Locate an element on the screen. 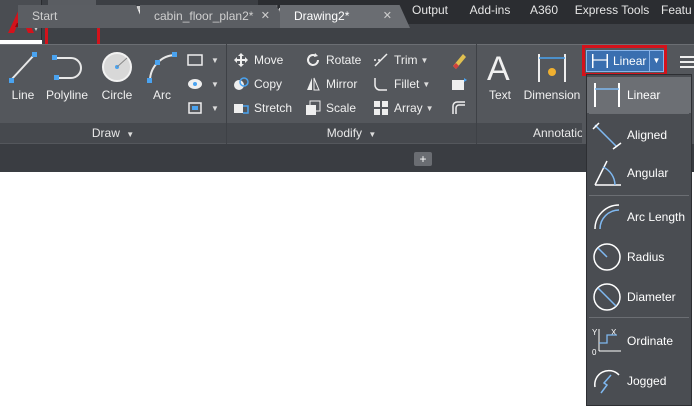 Image resolution: width=694 pixels, height=411 pixels. annotation-panel-label: Annotatio is located at coordinates (557, 133).